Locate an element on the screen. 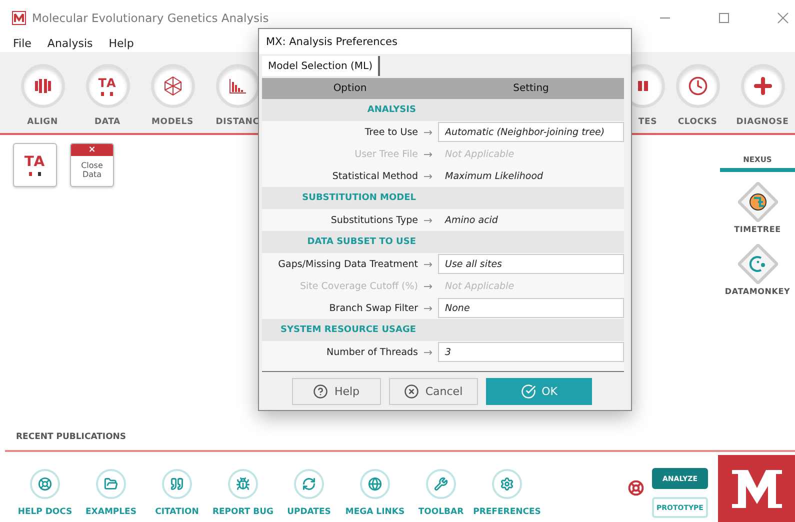 This screenshot has width=795, height=522. bug-icon is located at coordinates (243, 484).